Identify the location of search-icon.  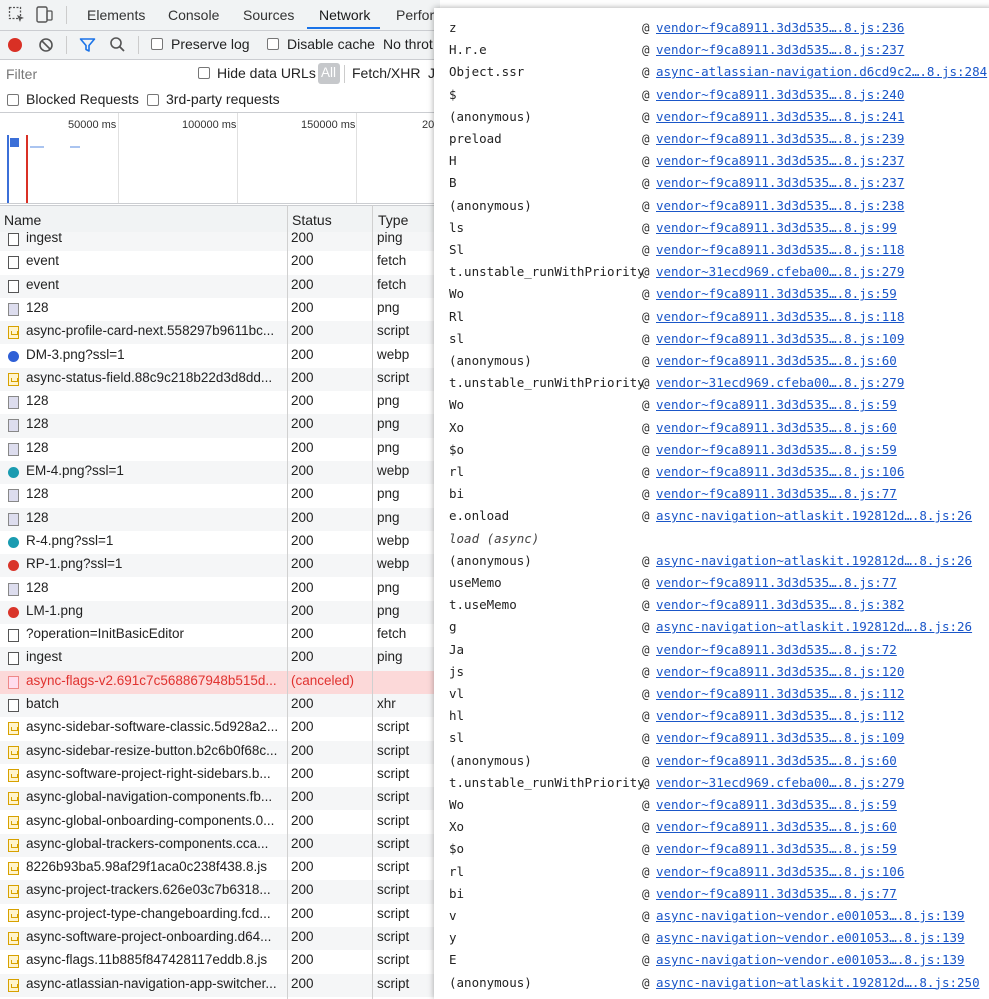
(117, 44).